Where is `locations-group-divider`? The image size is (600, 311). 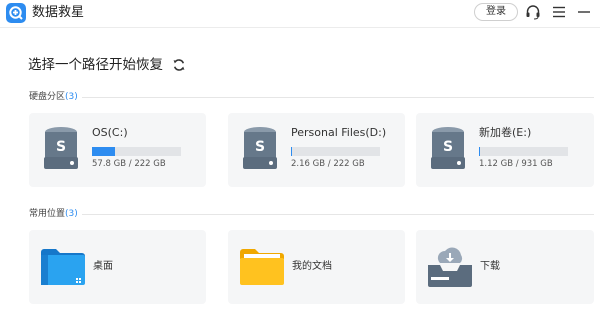 locations-group-divider is located at coordinates (311, 214).